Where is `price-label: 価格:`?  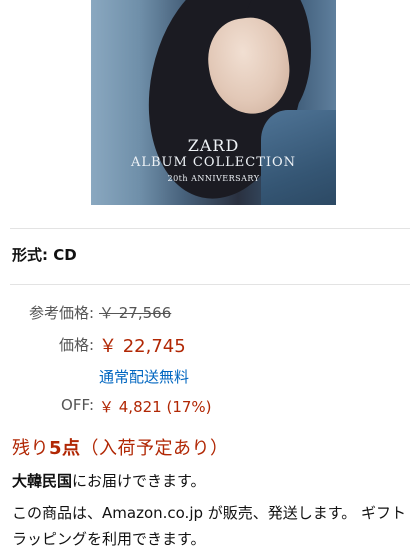 price-label: 価格: is located at coordinates (76, 345).